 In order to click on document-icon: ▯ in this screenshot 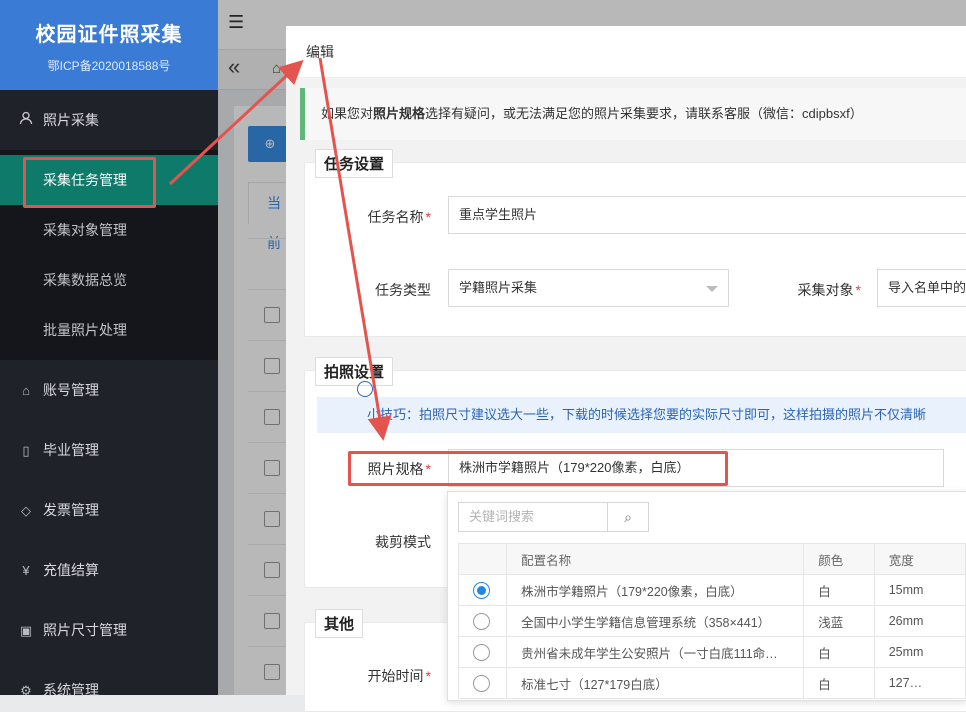, I will do `click(26, 450)`.